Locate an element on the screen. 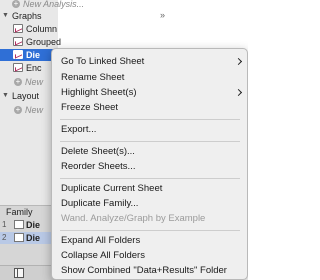 This screenshot has width=320, height=280. menu-item-freeze-sheet: Freeze Sheet is located at coordinates (149, 108).